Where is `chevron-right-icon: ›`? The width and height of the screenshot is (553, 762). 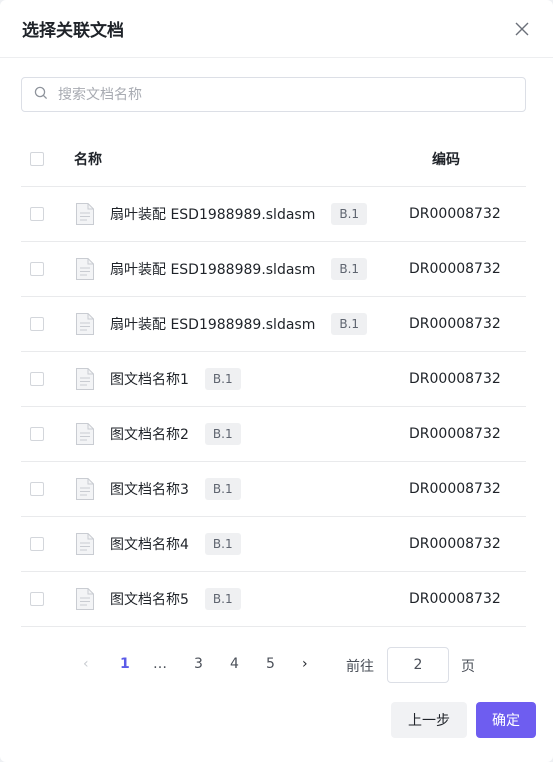
chevron-right-icon: › is located at coordinates (305, 664).